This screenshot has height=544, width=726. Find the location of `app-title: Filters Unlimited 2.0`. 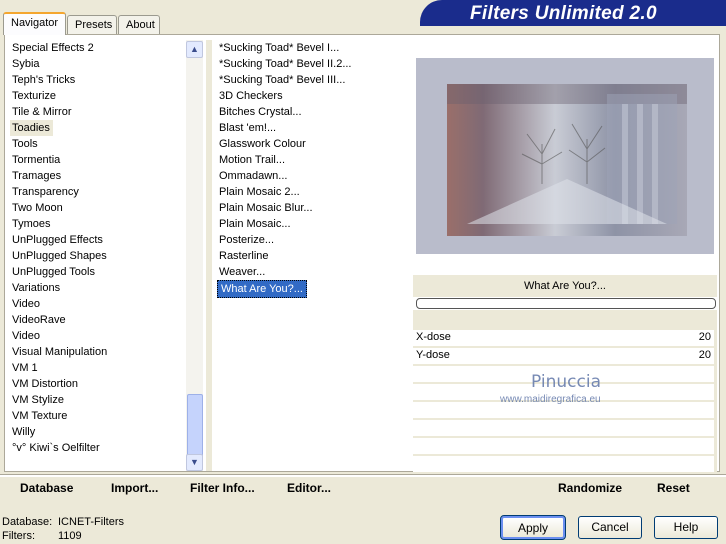

app-title: Filters Unlimited 2.0 is located at coordinates (563, 13).